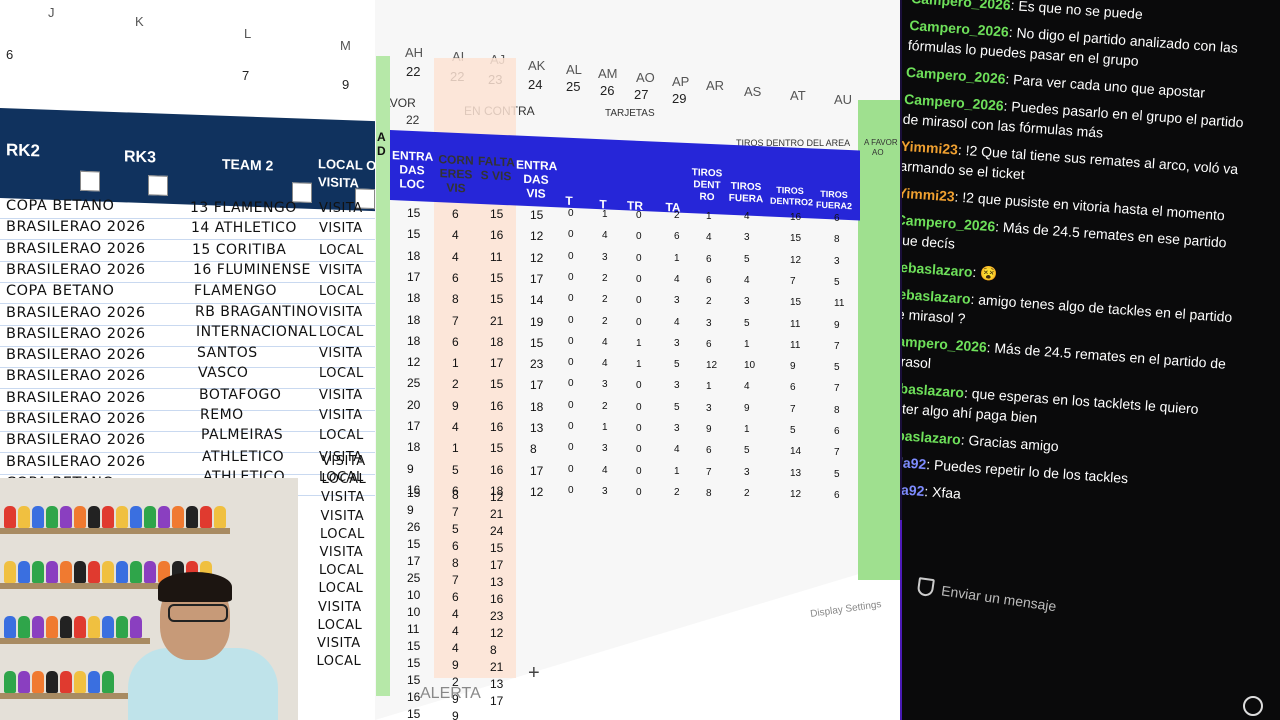 This screenshot has width=1280, height=720. I want to click on column-letter: AM, so click(608, 73).